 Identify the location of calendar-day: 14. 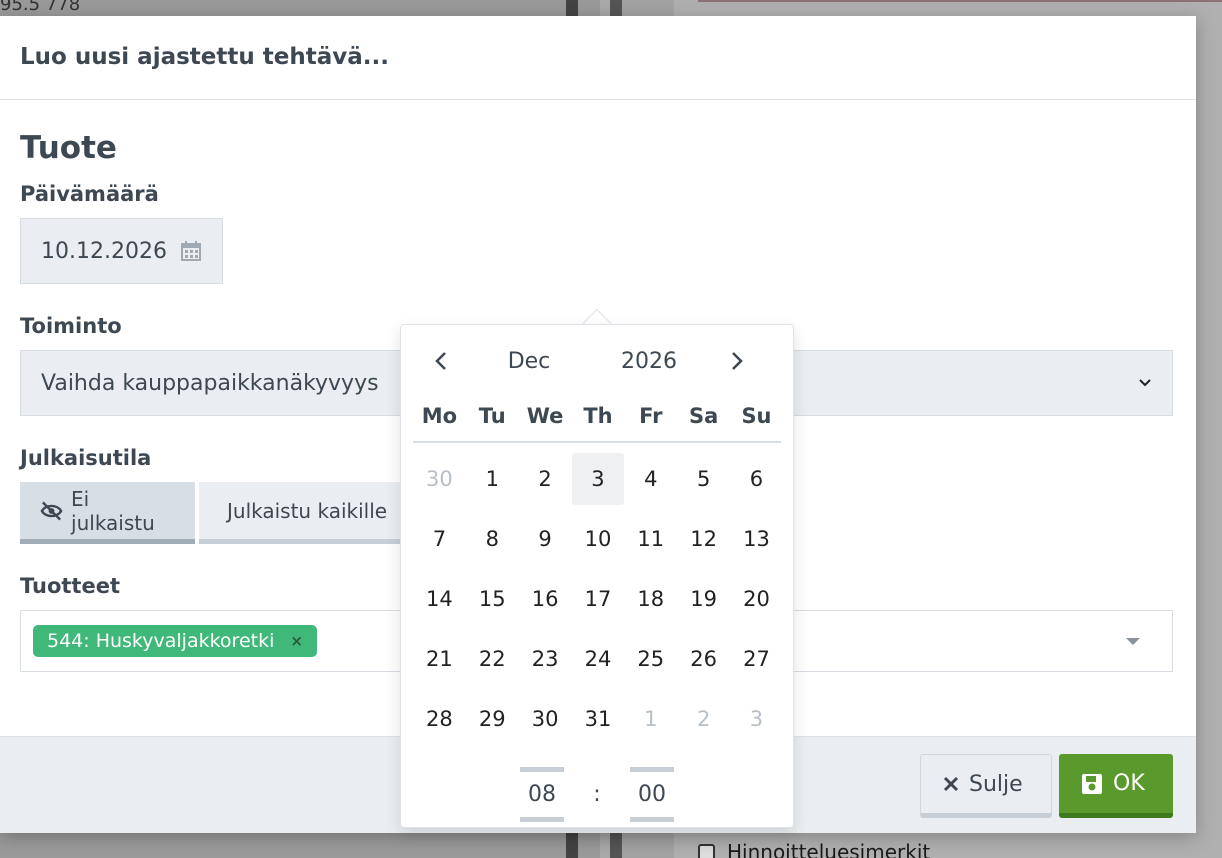
(439, 599).